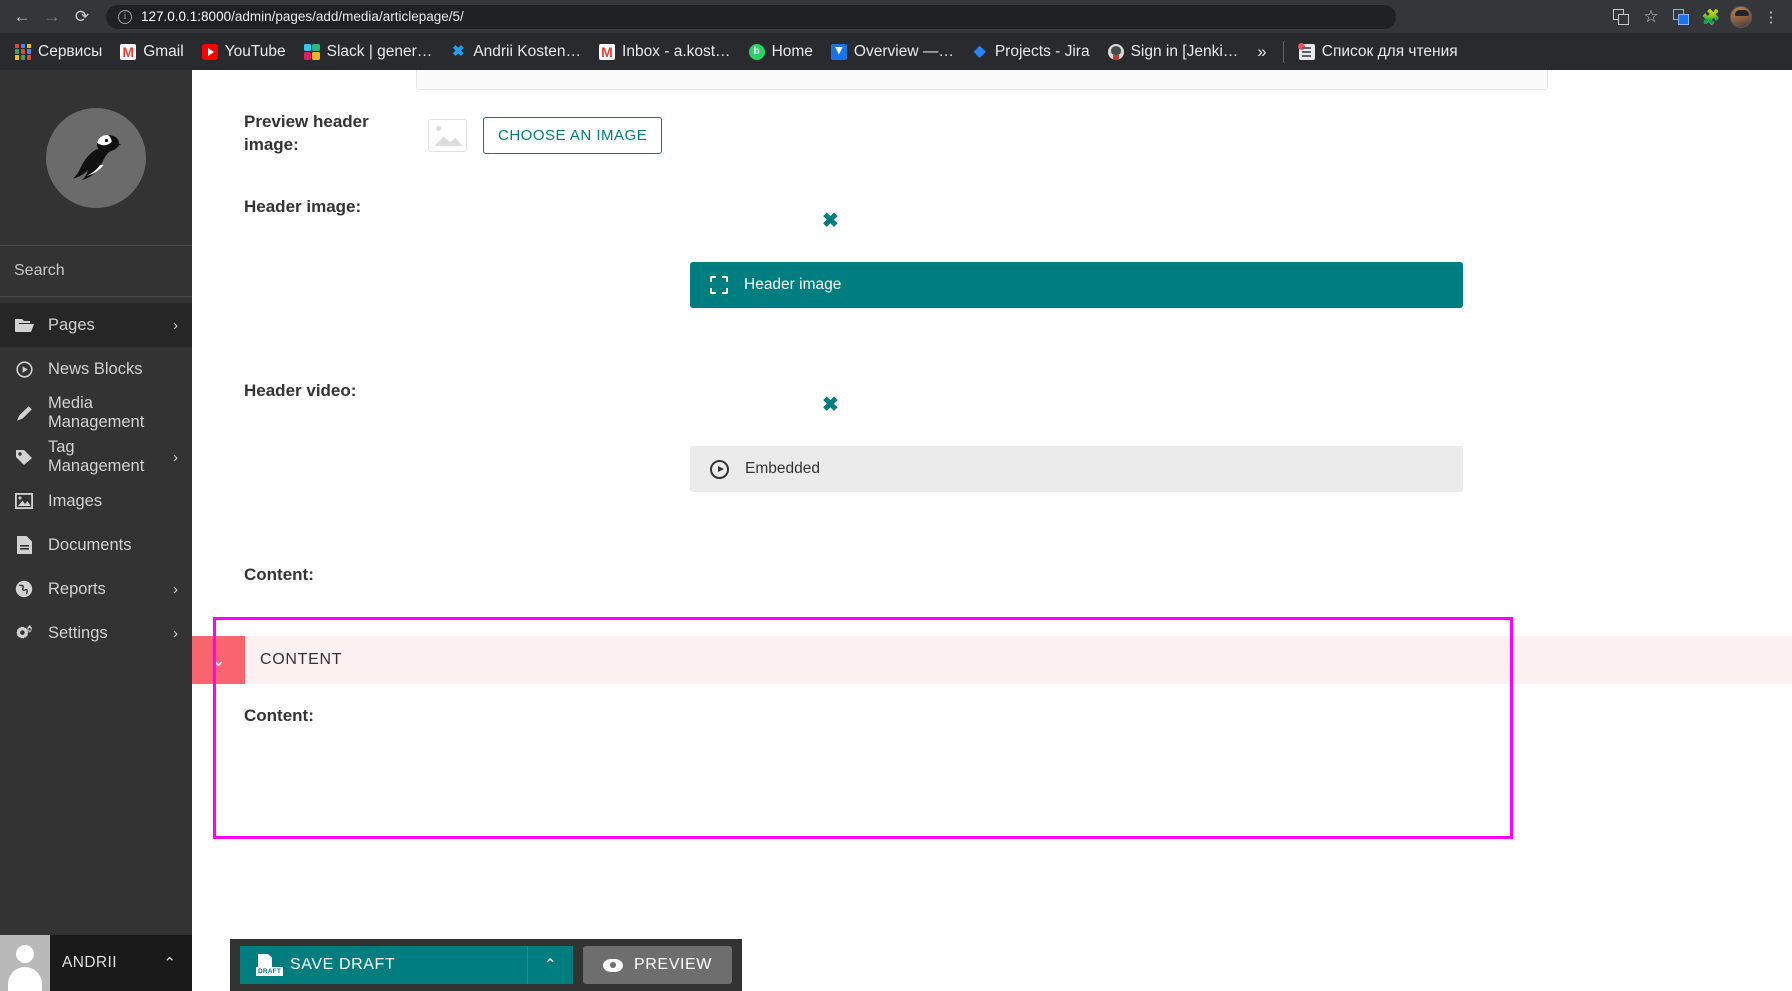 The height and width of the screenshot is (991, 1792). Describe the element at coordinates (89, 962) in the screenshot. I see `sidebar-username: ANDRII` at that location.